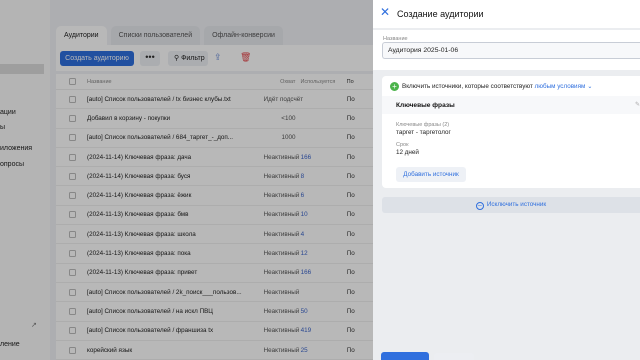  What do you see at coordinates (637, 104) in the screenshot?
I see `edit-icon: ✎` at bounding box center [637, 104].